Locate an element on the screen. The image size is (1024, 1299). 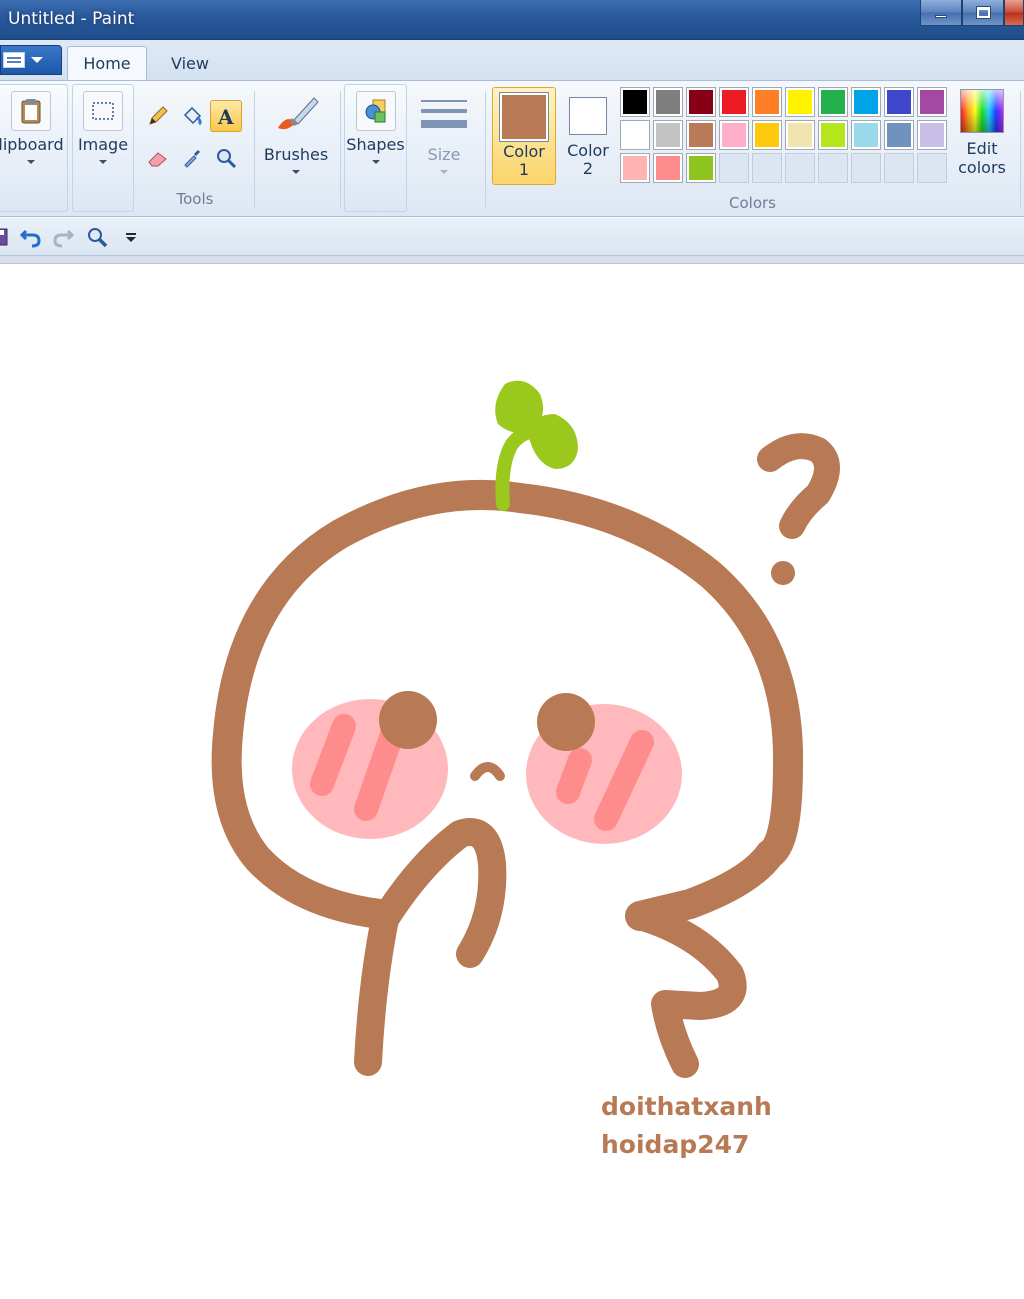
magnifier-tool is located at coordinates (226, 158).